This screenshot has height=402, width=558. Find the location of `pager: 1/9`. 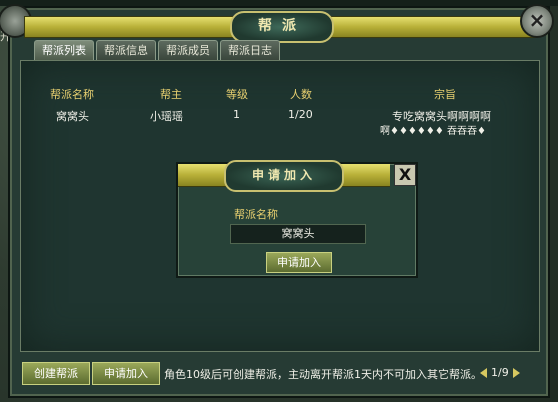

pager: 1/9 is located at coordinates (500, 372).